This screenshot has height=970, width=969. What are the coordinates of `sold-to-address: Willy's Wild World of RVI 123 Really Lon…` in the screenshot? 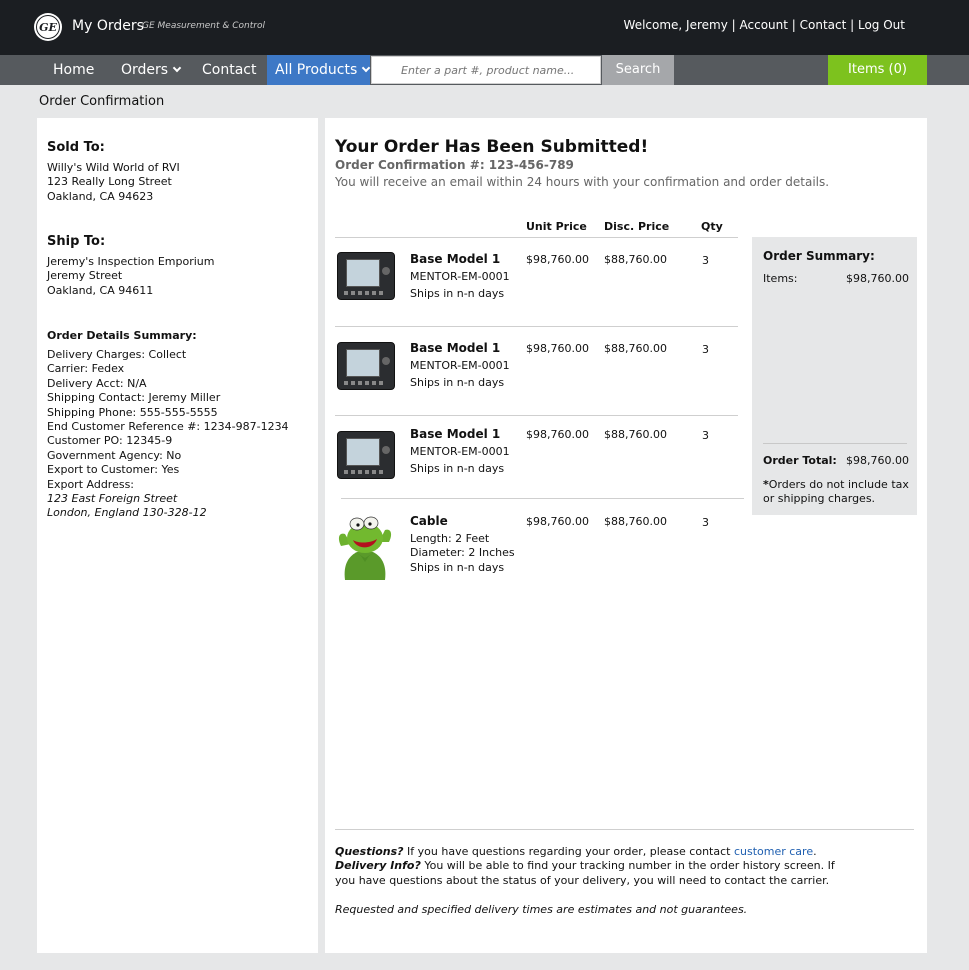 It's located at (113, 182).